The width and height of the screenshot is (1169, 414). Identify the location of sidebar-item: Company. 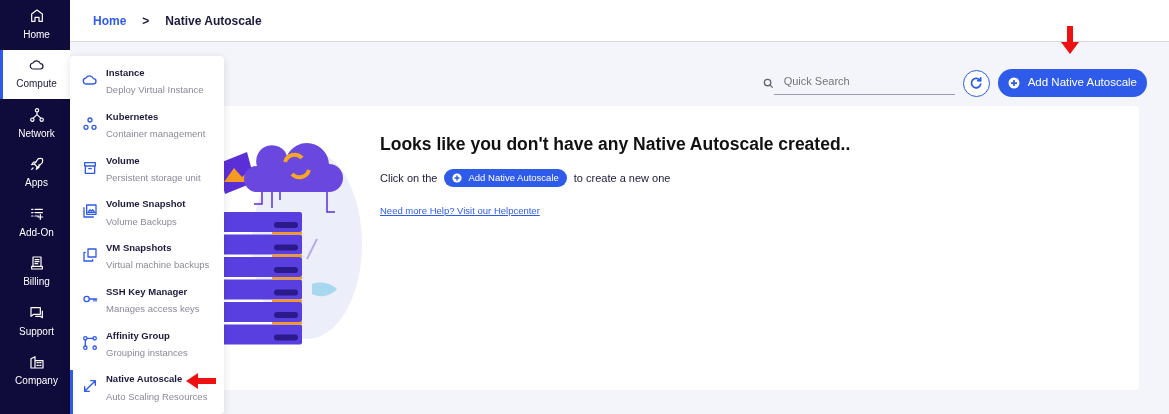
(35, 371).